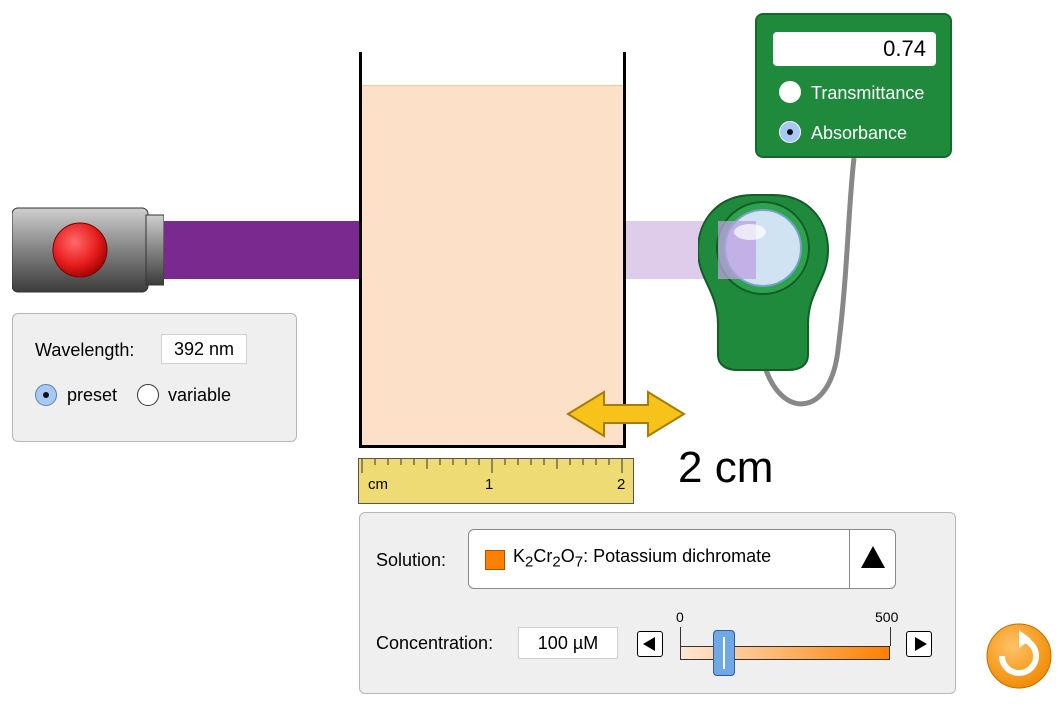  I want to click on arrow-left-icon, so click(649, 644).